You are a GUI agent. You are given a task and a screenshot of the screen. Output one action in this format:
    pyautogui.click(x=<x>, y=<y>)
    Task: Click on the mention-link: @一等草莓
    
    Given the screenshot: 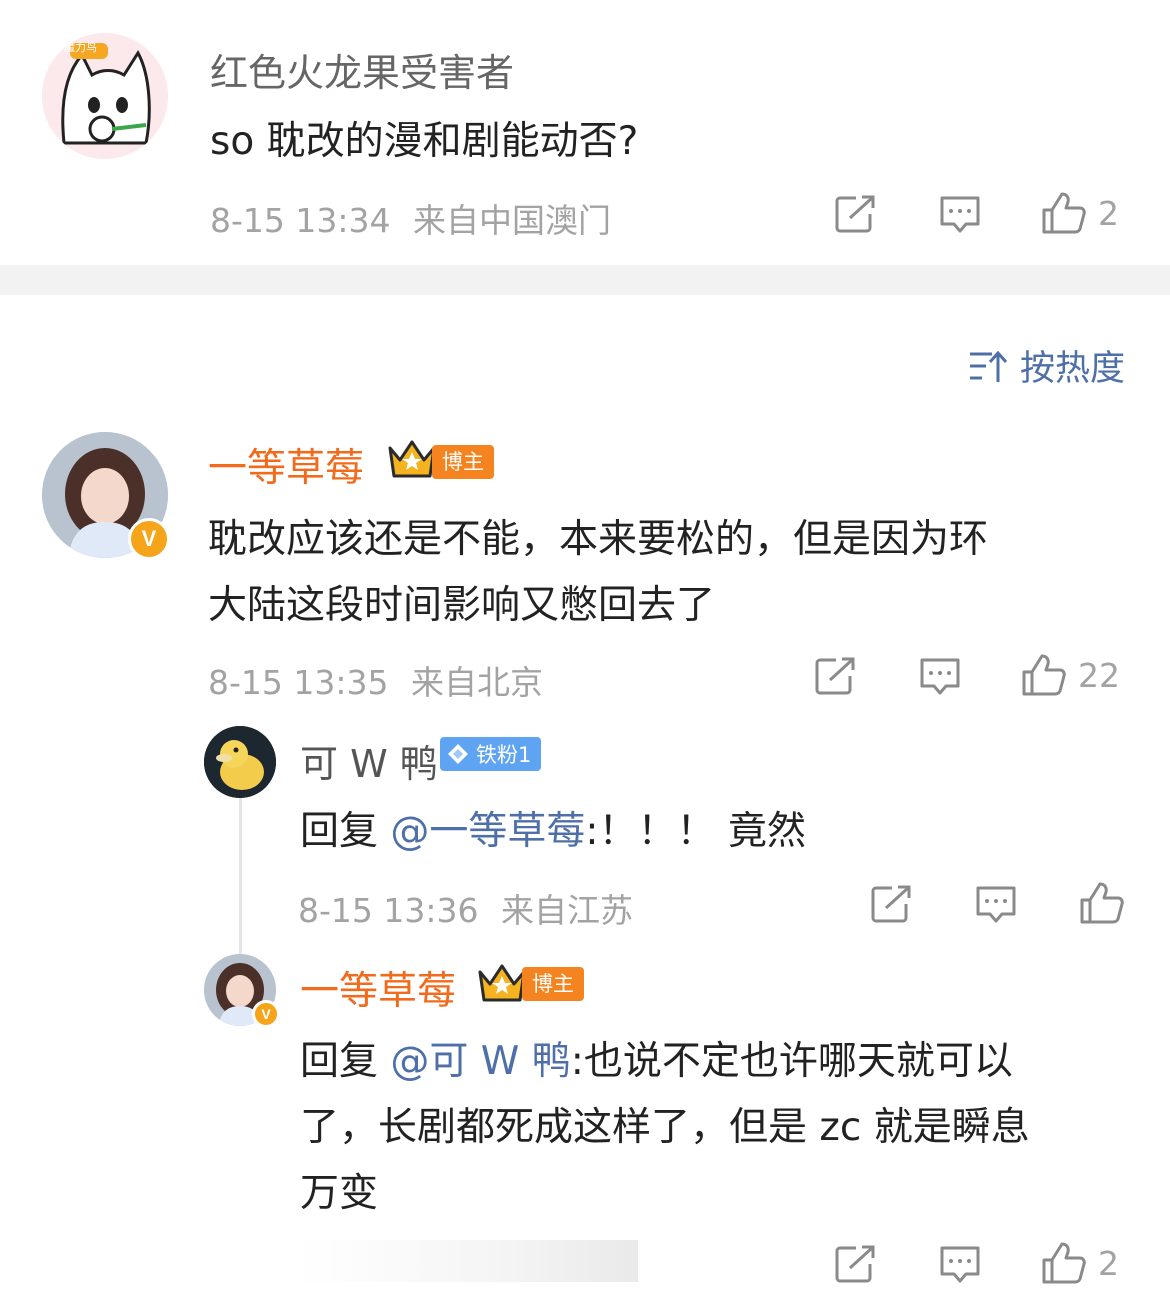 What is the action you would take?
    pyautogui.click(x=487, y=831)
    